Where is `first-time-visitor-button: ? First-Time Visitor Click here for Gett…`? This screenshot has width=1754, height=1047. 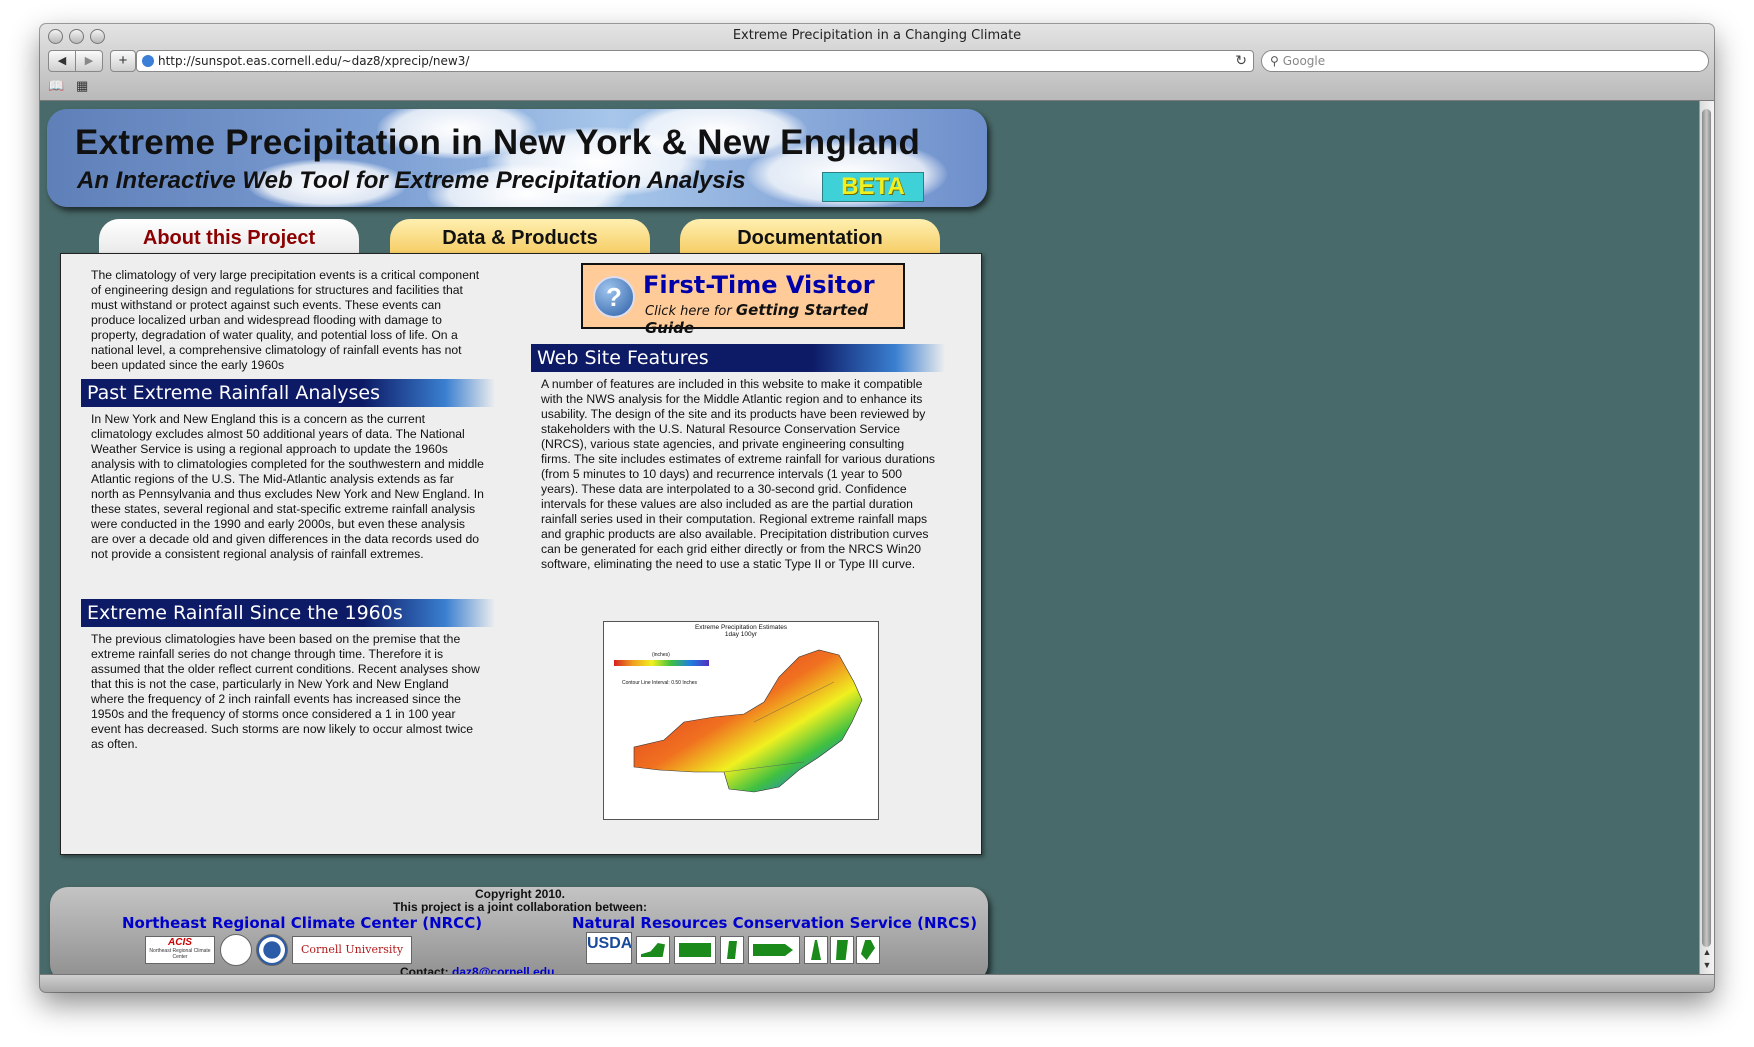 first-time-visitor-button: ? First-Time Visitor Click here for Gett… is located at coordinates (743, 300).